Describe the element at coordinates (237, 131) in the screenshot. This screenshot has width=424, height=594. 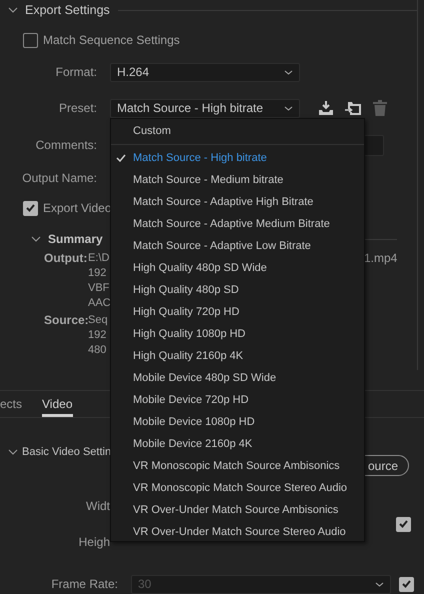
I see `menu-item: Custom` at that location.